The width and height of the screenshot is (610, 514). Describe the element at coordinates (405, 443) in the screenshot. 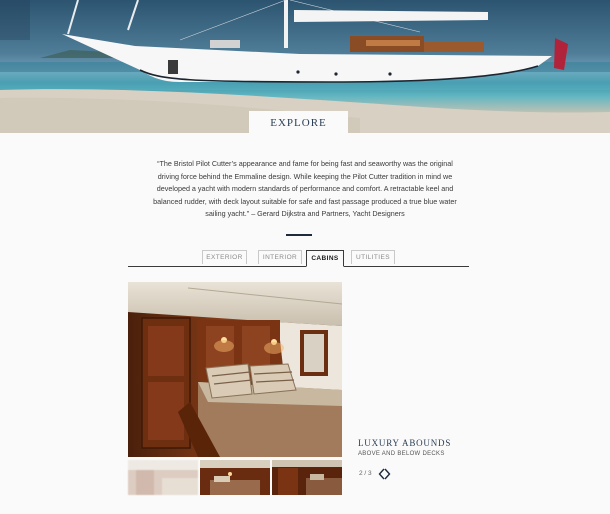

I see `caption-title: LUXURY ABOUNDS` at that location.